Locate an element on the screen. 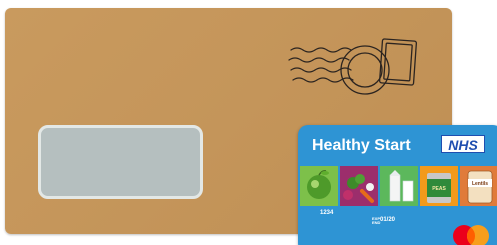 The image size is (497, 245). vegetables-icon is located at coordinates (359, 186).